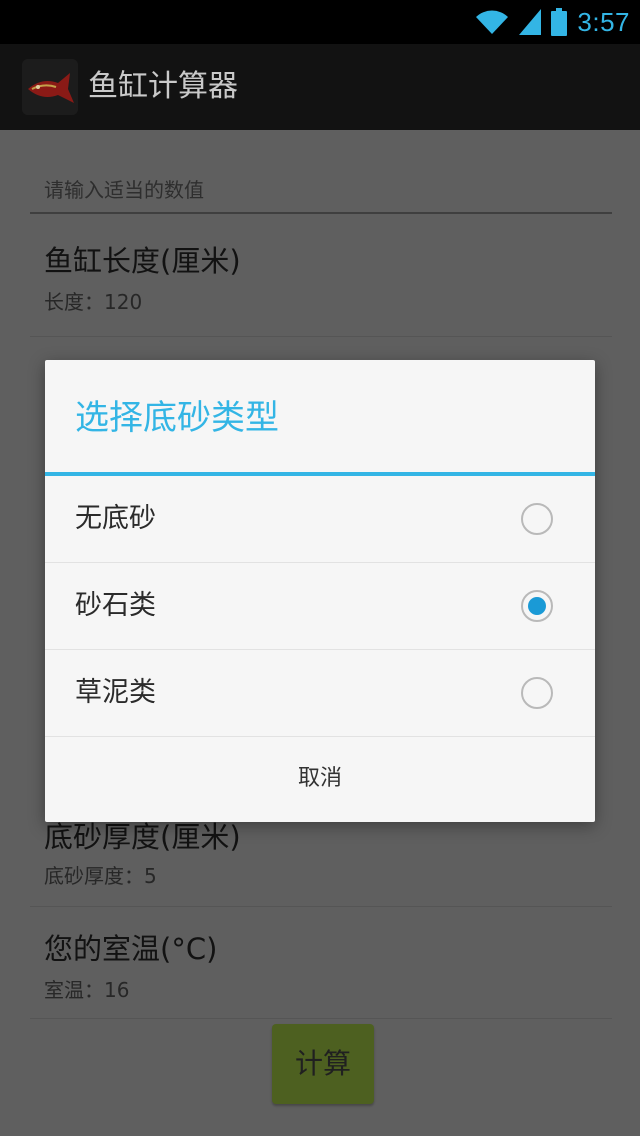  Describe the element at coordinates (130, 947) in the screenshot. I see `pref-room-temp-title: 您的室温(°C)` at that location.